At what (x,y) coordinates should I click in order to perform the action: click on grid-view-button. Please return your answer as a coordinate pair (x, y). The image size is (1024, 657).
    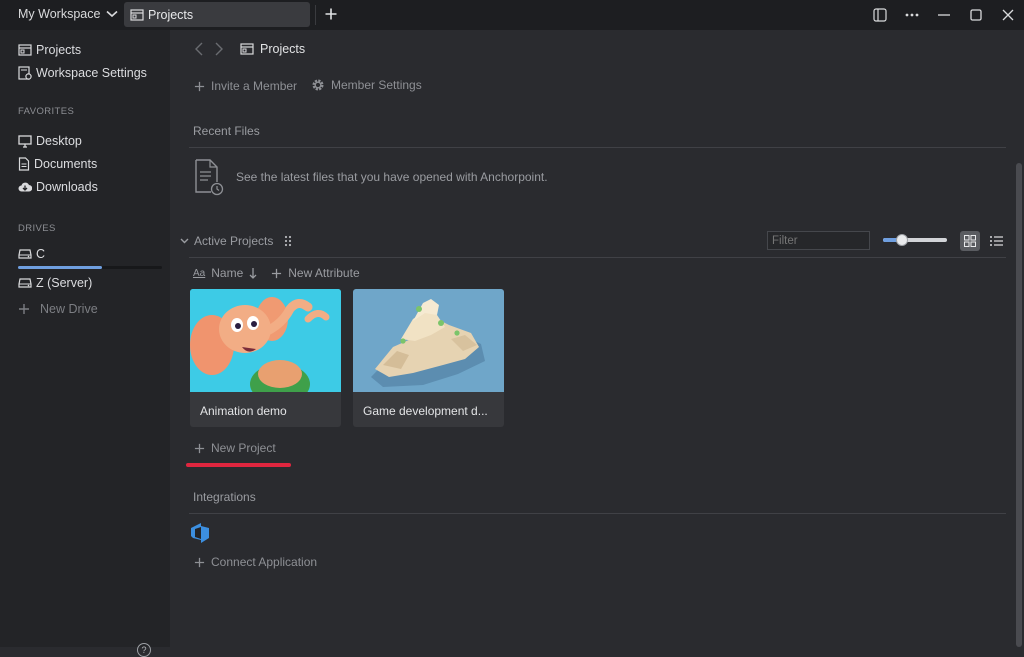
    Looking at the image, I should click on (970, 241).